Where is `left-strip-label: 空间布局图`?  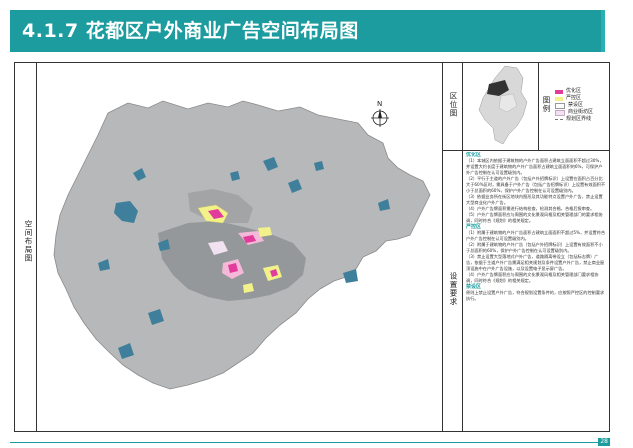
left-strip-label: 空间布局图 is located at coordinates (28, 241).